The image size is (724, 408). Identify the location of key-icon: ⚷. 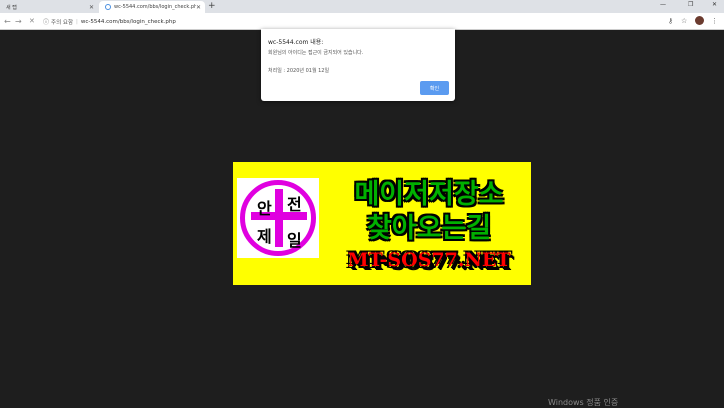
(670, 21).